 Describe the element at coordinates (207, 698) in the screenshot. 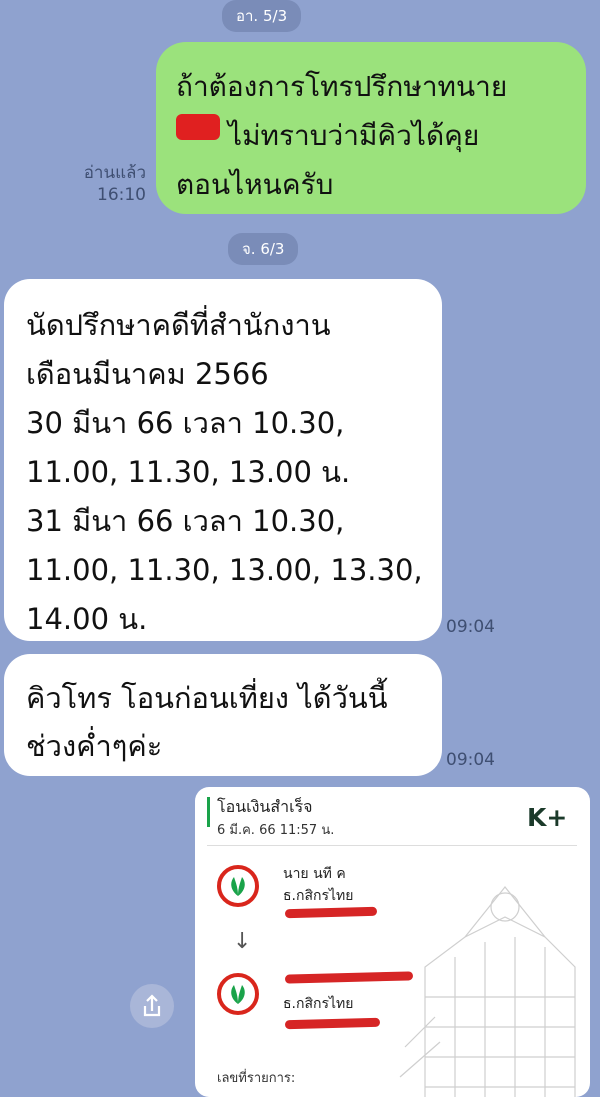

I see `message-text-line: คิวโทร โอนก่อนเที่ยง ได้วันนี้` at that location.